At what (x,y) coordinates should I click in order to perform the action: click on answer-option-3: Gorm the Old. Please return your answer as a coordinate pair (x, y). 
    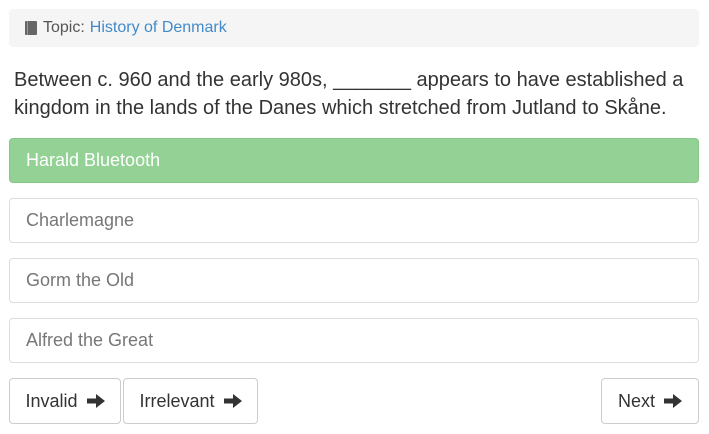
    Looking at the image, I should click on (354, 280).